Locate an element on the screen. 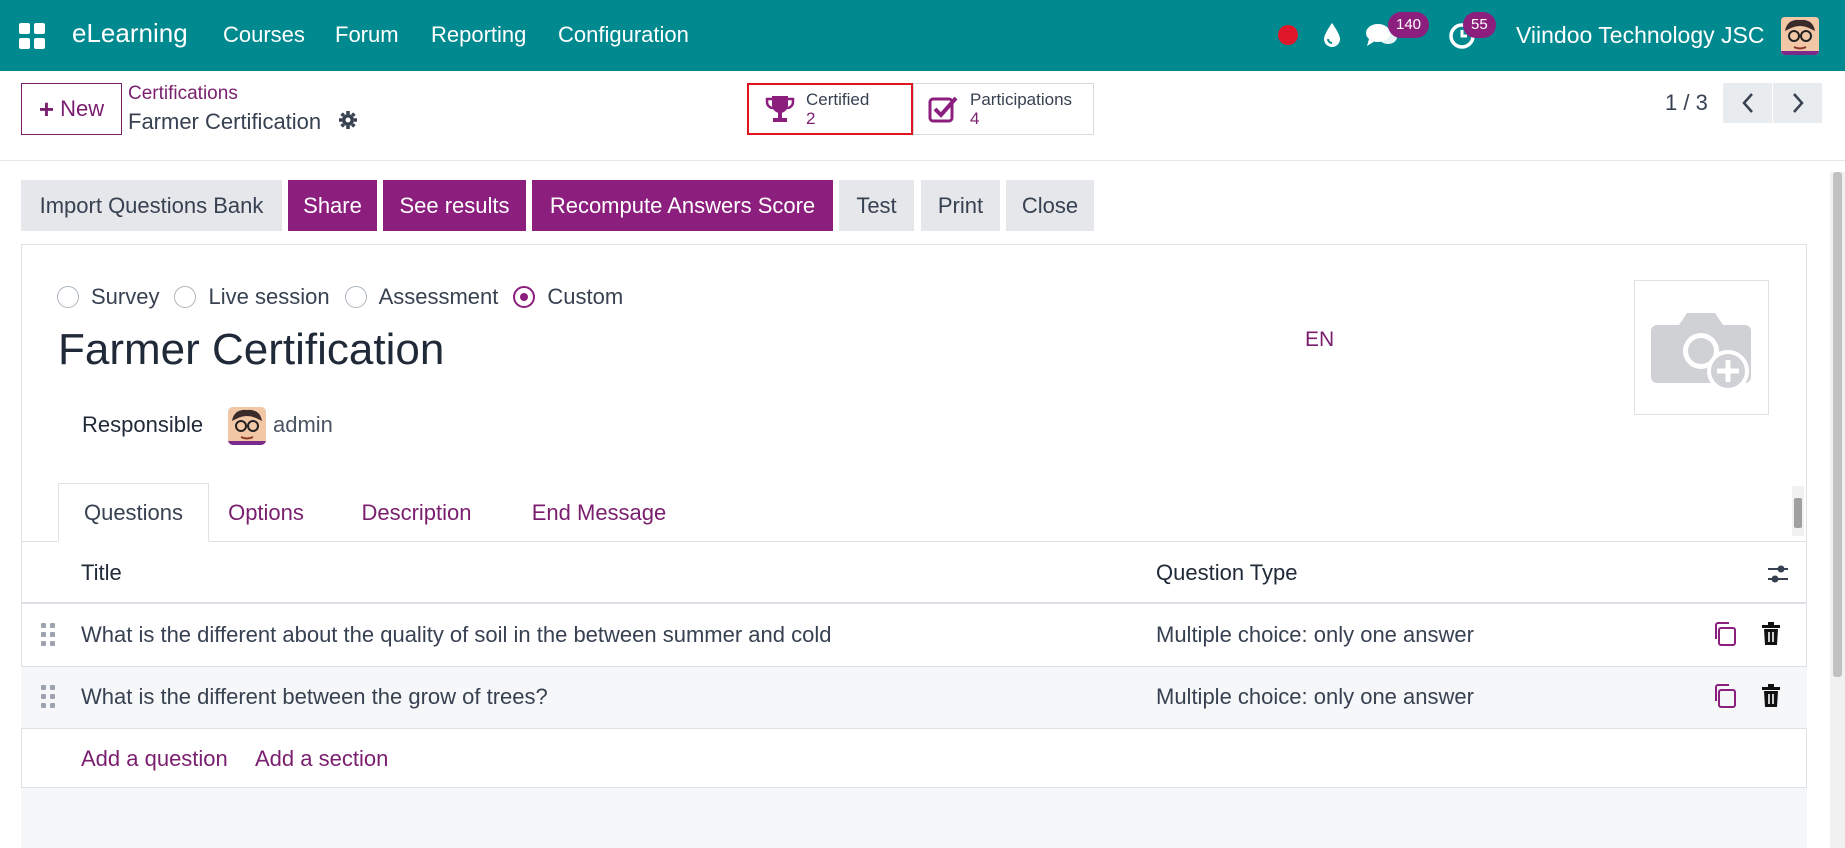  company-switcher: Viindoo Technology JSC is located at coordinates (1640, 35).